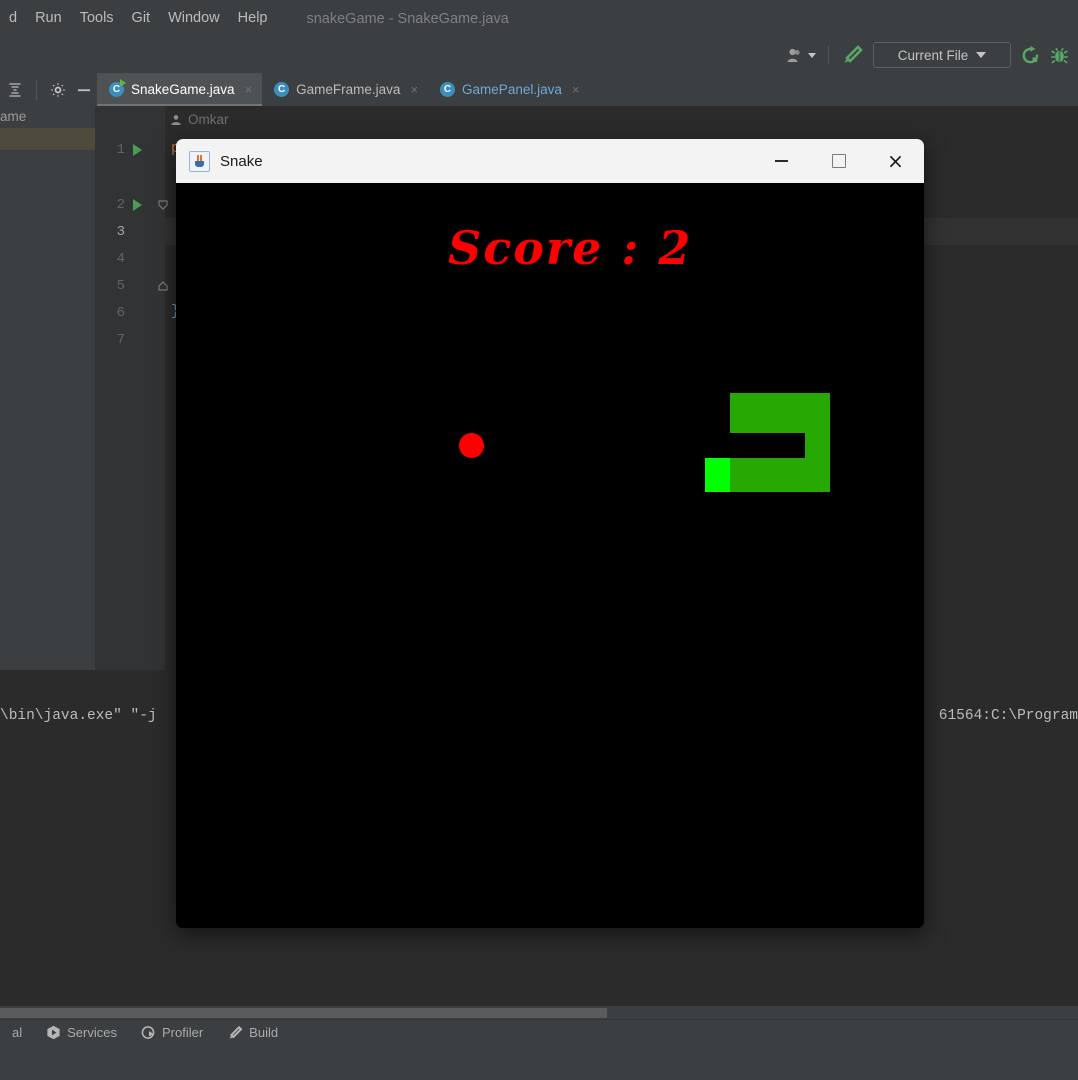  I want to click on line-number: 1, so click(120, 149).